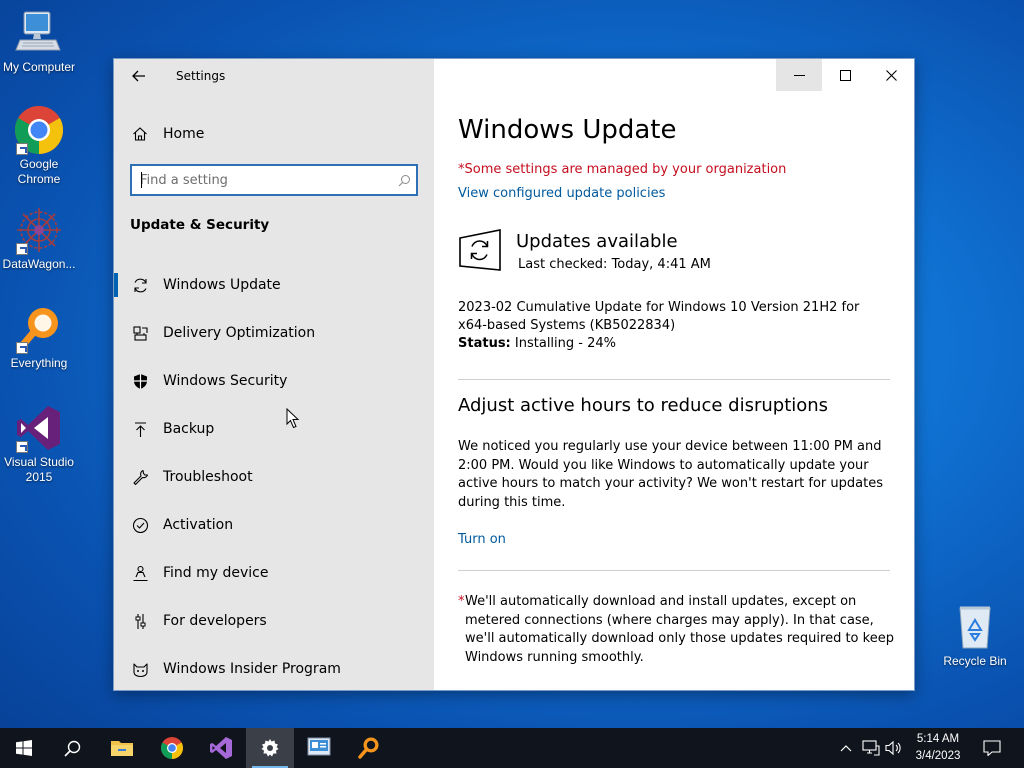 Image resolution: width=1024 pixels, height=768 pixels. What do you see at coordinates (319, 748) in the screenshot?
I see `taskbar-datawagon` at bounding box center [319, 748].